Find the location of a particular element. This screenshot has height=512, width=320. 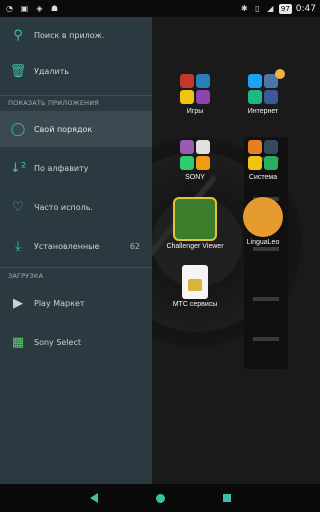

app-label: Система is located at coordinates (263, 177).